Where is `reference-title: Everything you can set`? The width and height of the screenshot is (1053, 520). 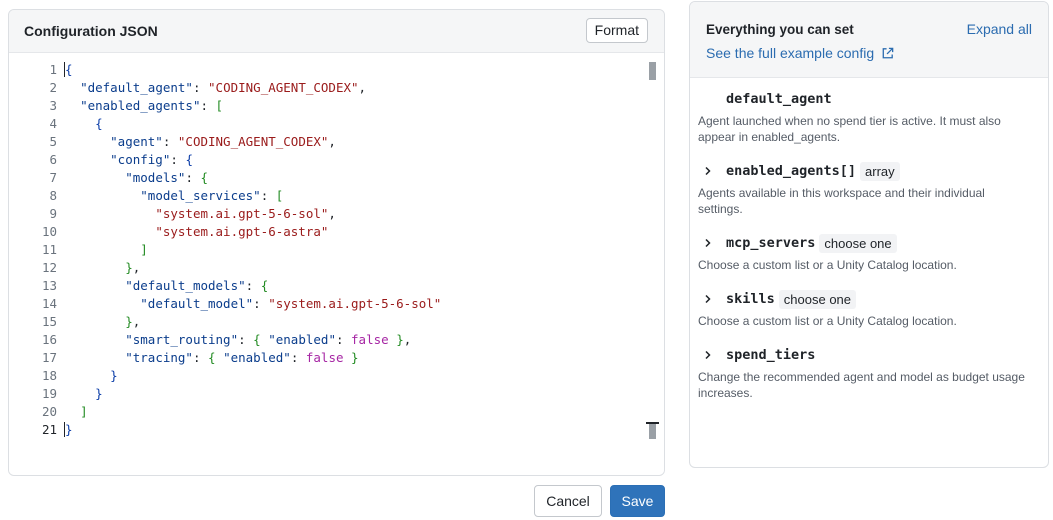
reference-title: Everything you can set is located at coordinates (780, 29).